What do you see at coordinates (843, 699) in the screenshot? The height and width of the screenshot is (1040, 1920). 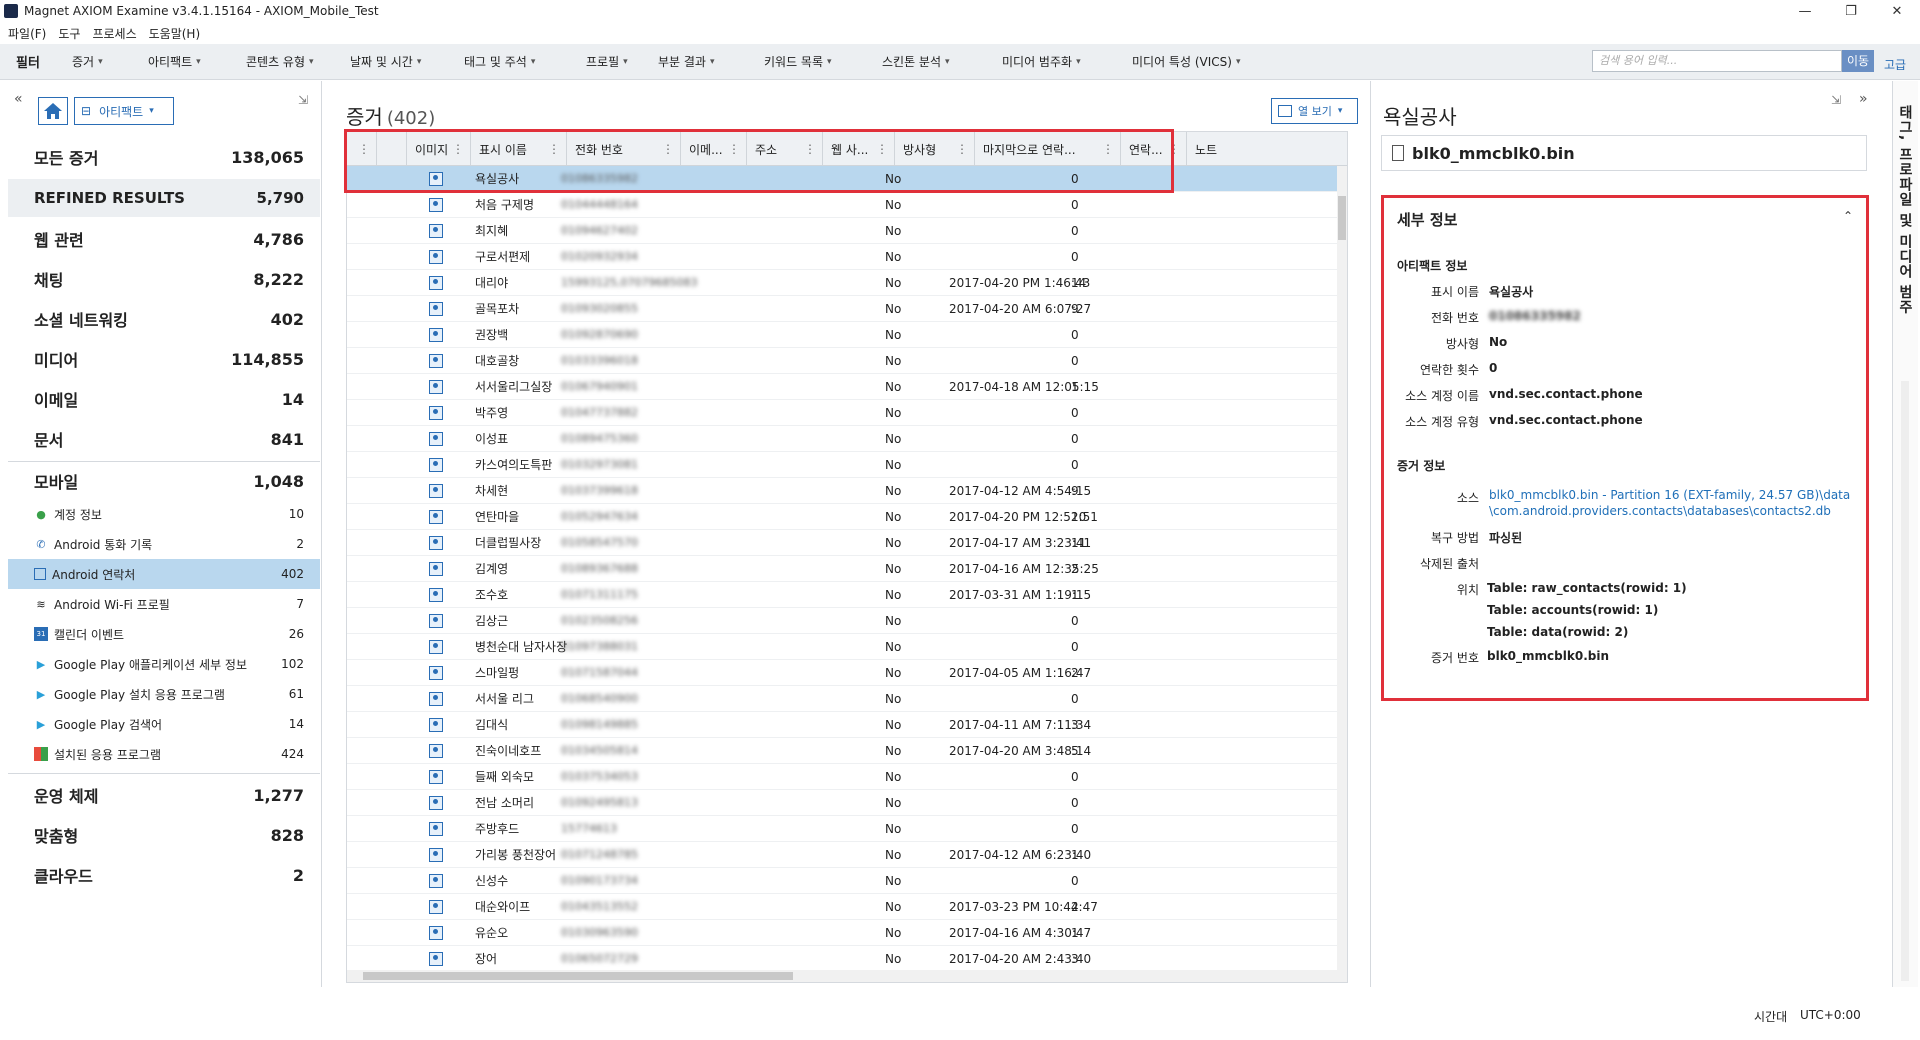 I see `table-row: 서서울 리그 01068540900 No 0` at bounding box center [843, 699].